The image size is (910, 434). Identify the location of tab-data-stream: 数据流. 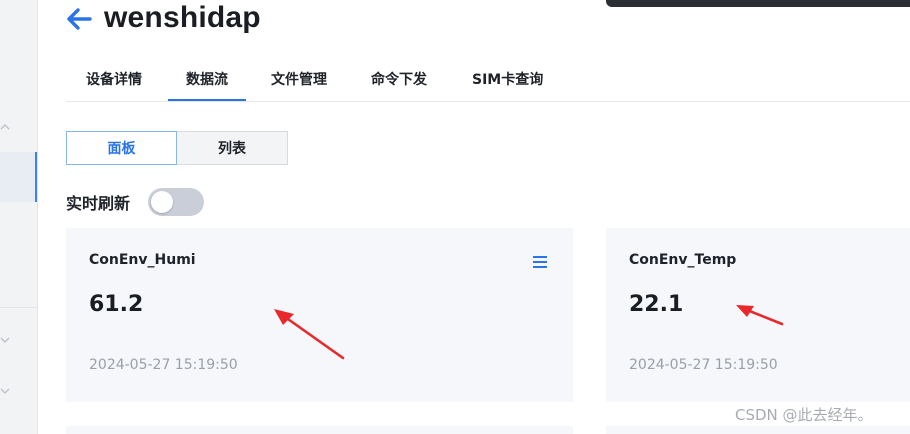
(207, 85).